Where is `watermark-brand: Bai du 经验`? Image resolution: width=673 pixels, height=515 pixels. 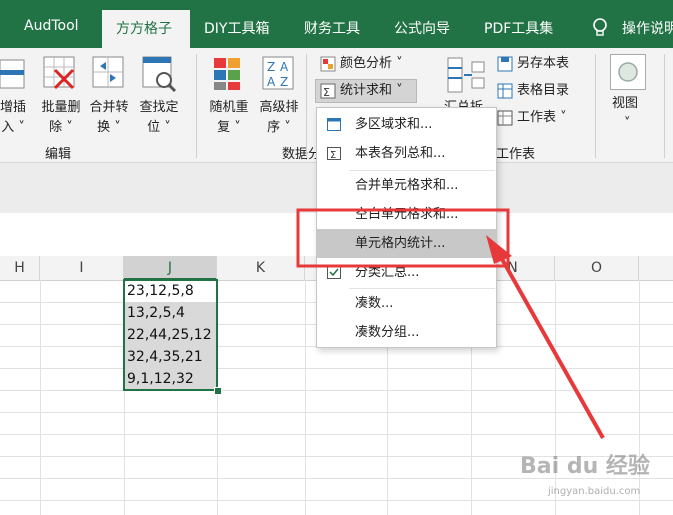
watermark-brand: Bai du 经验 is located at coordinates (585, 466).